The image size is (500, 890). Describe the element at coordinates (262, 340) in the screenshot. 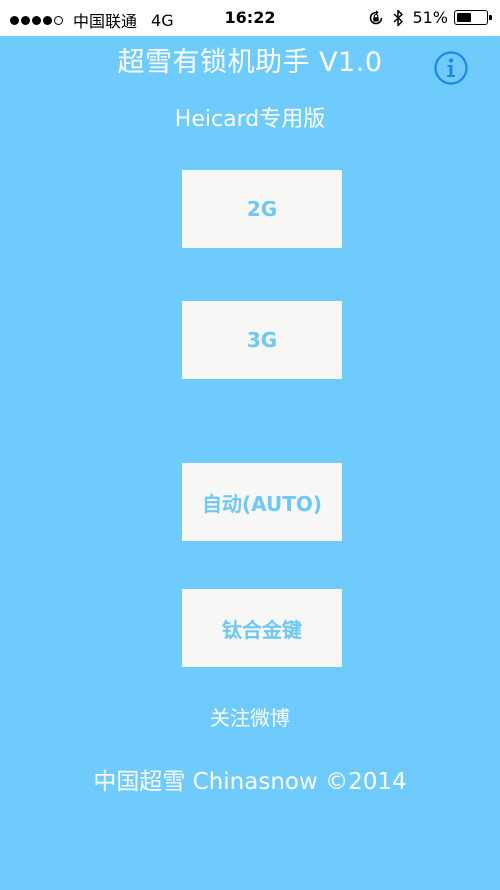

I see `mode-3g-button: 3G` at that location.